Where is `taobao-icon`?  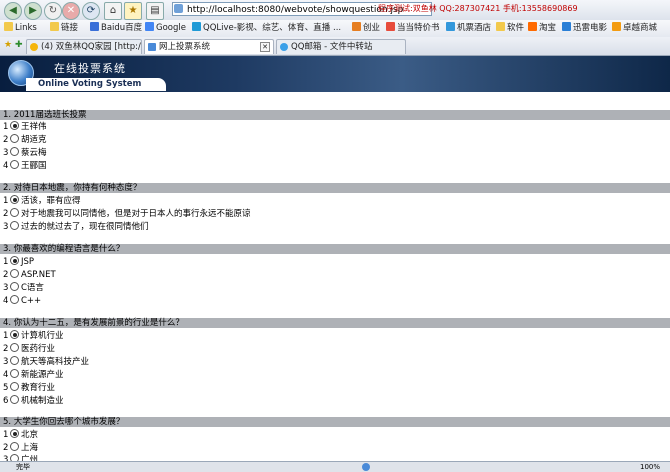
taobao-icon is located at coordinates (532, 26).